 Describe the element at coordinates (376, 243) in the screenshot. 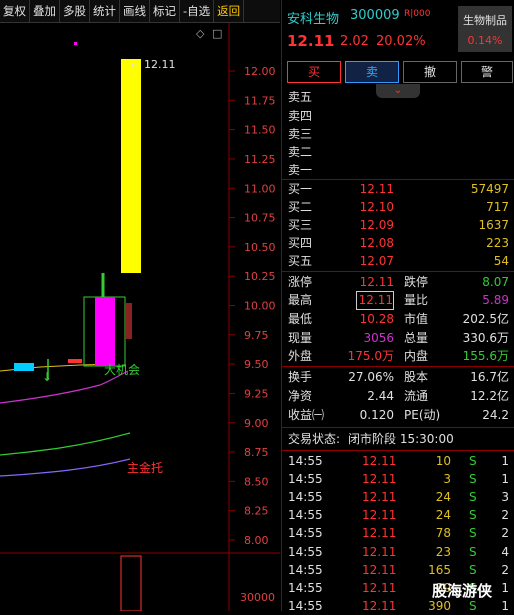

I see `order-price: 12.08` at that location.